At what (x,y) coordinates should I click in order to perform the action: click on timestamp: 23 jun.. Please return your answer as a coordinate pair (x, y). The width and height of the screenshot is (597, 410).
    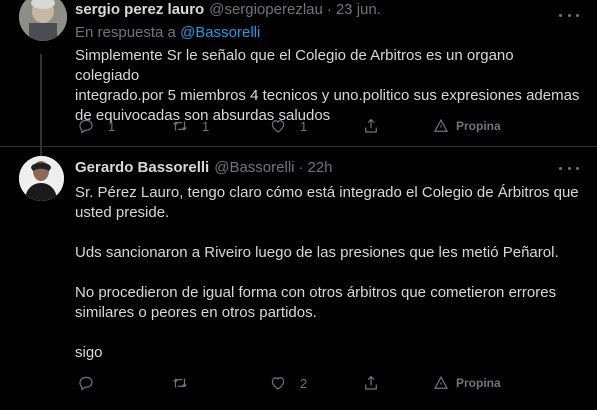
    Looking at the image, I should click on (358, 10).